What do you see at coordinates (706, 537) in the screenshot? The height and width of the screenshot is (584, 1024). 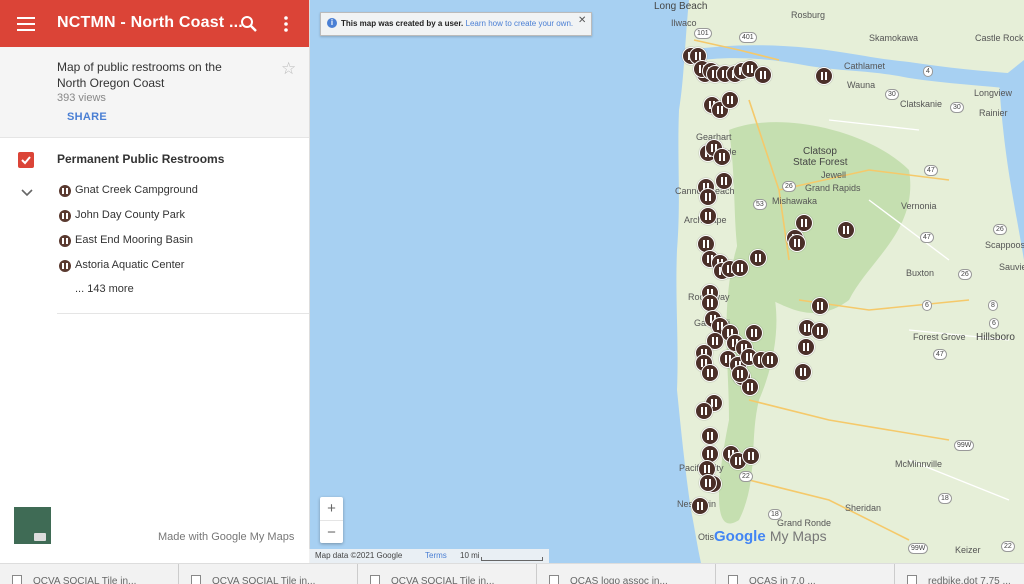 I see `map-label: Otis` at bounding box center [706, 537].